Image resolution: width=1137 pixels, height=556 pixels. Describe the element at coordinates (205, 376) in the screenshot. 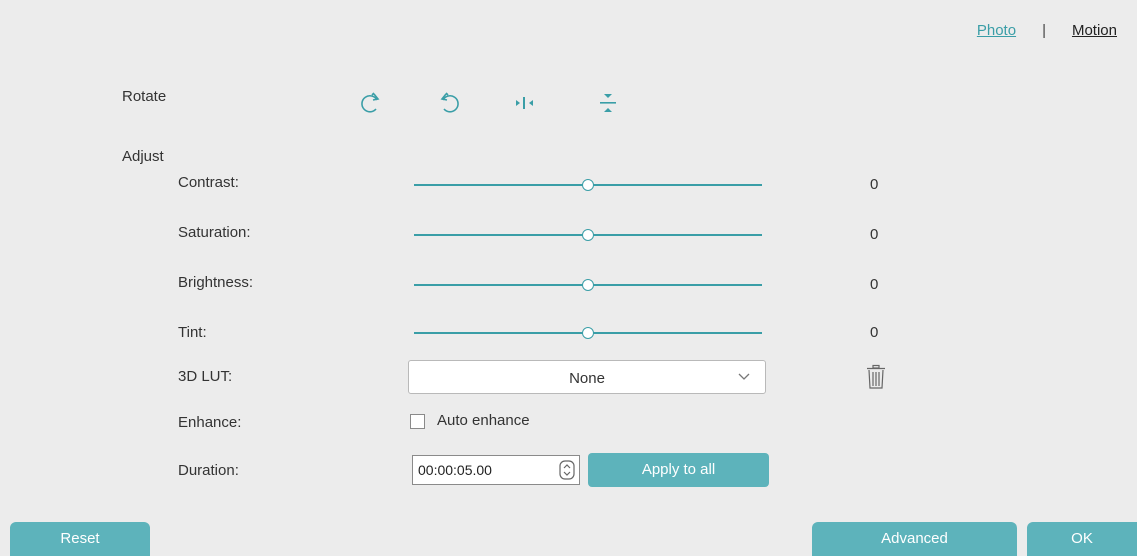

I see `lut-label: 3D LUT:` at that location.